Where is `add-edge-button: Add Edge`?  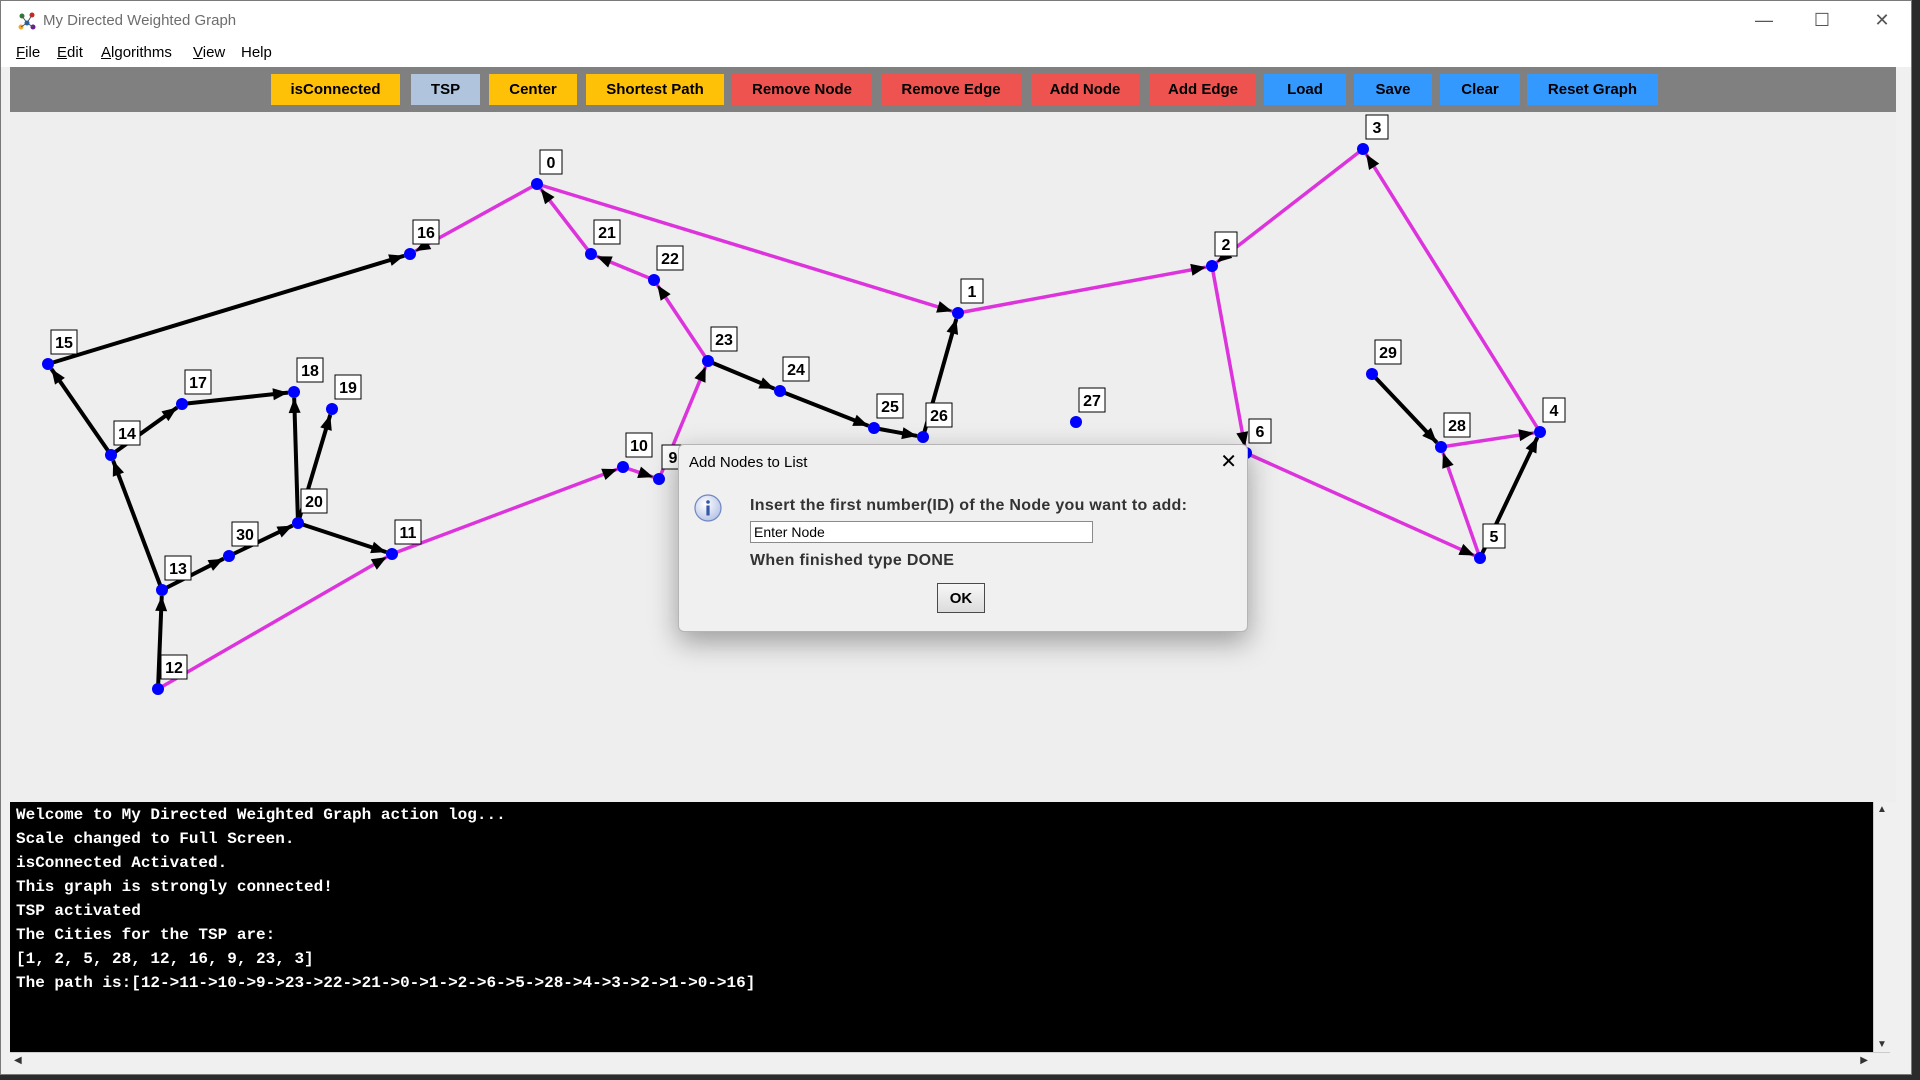 add-edge-button: Add Edge is located at coordinates (1203, 89).